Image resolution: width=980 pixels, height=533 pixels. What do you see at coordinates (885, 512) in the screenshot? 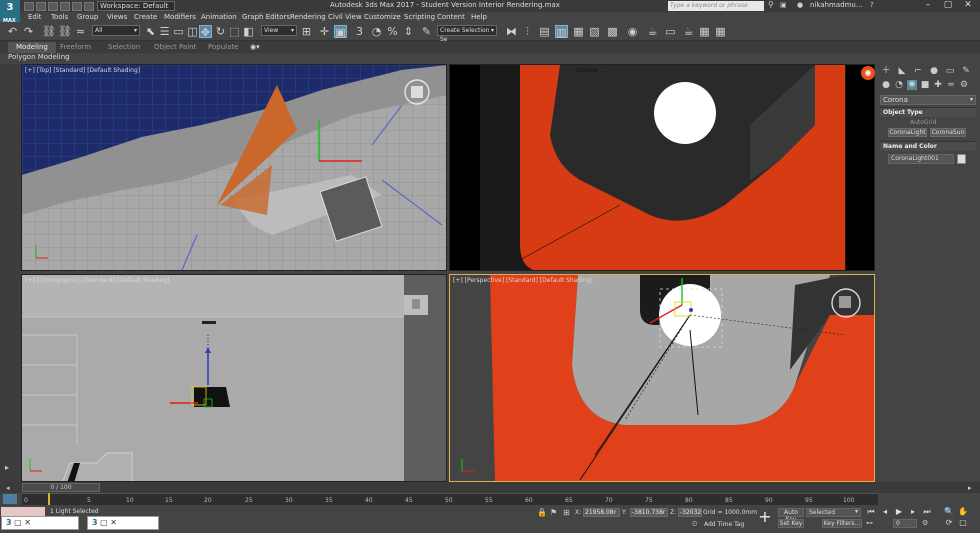
I see `prev-key-icon: ◂` at bounding box center [885, 512].